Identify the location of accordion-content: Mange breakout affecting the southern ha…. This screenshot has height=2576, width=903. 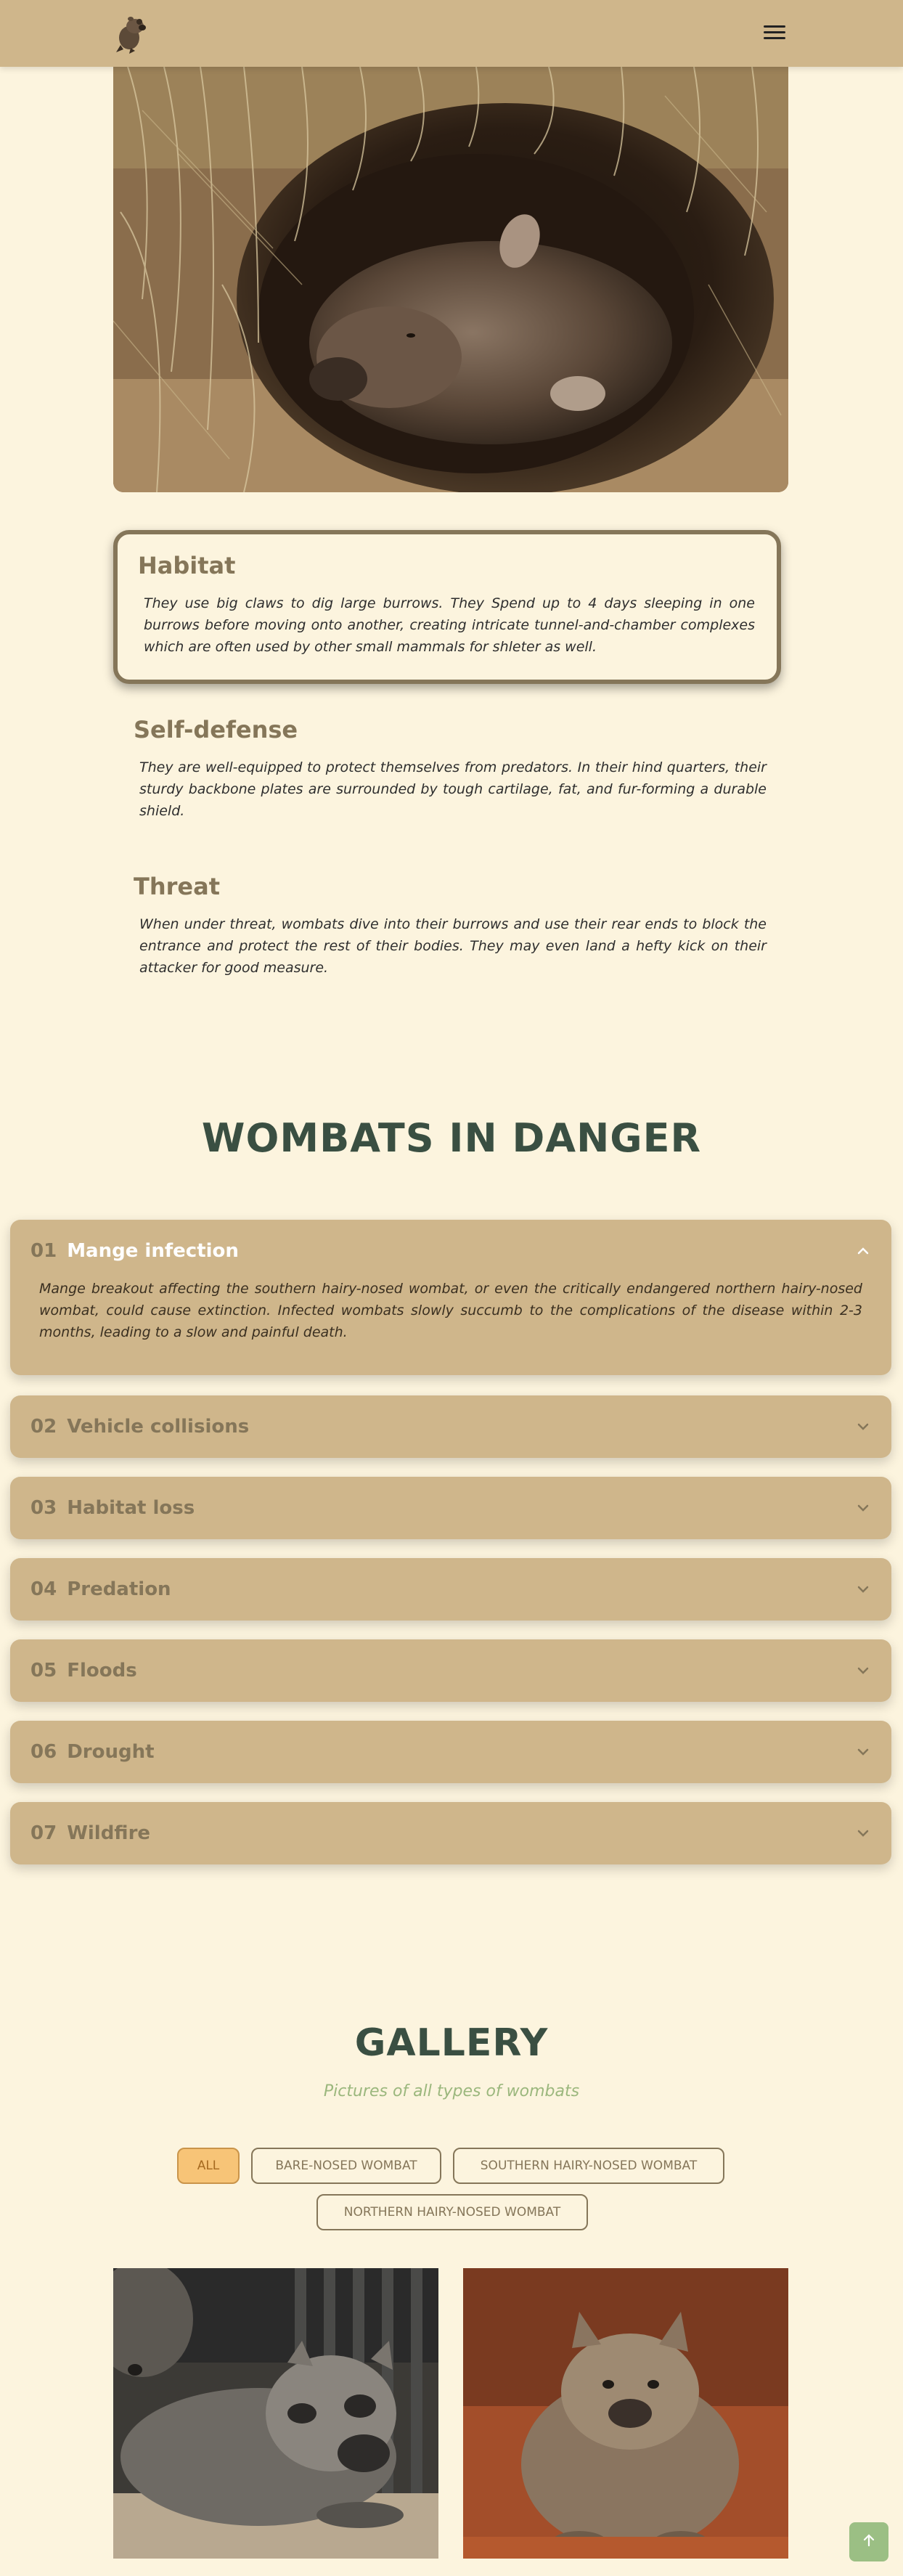
(451, 1310).